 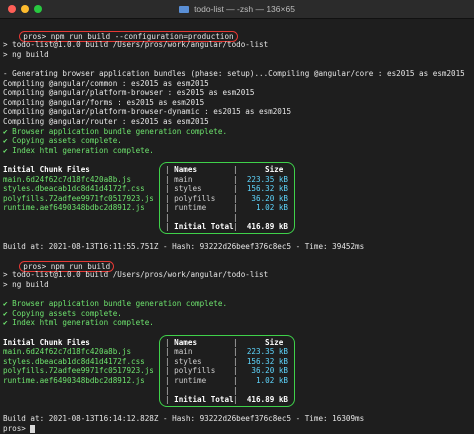 I want to click on prompt: pros>, so click(x=14, y=428).